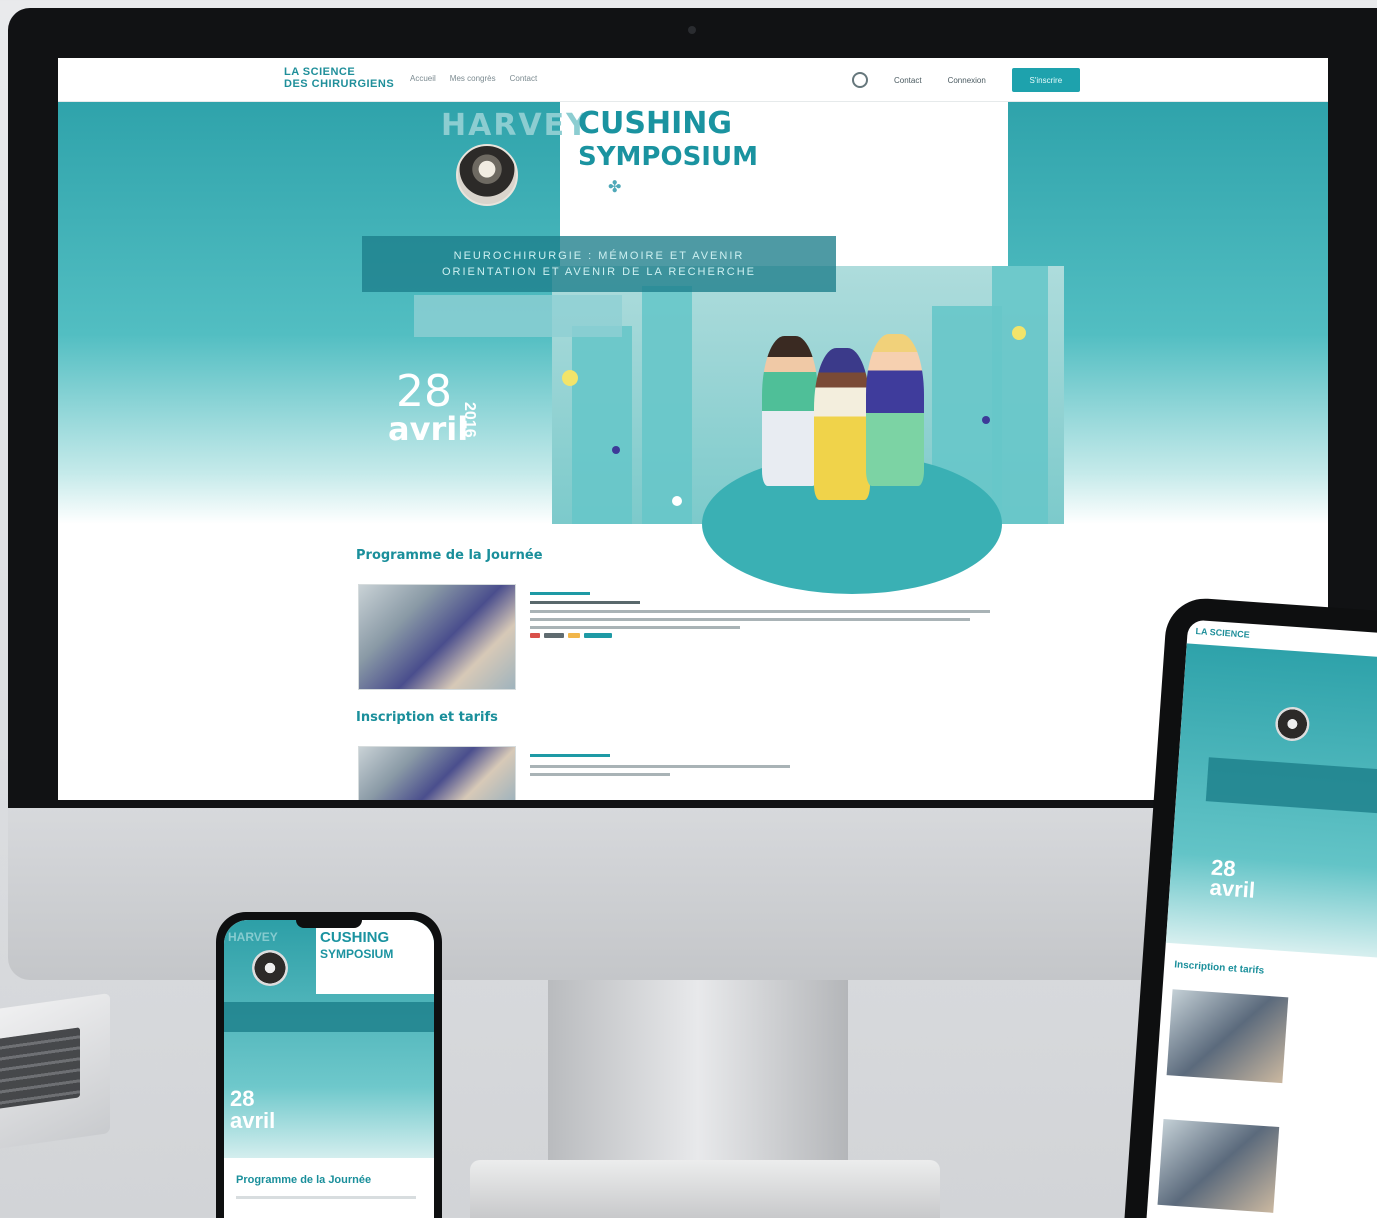 This screenshot has height=1218, width=1377. What do you see at coordinates (329, 923) in the screenshot?
I see `phone-notch` at bounding box center [329, 923].